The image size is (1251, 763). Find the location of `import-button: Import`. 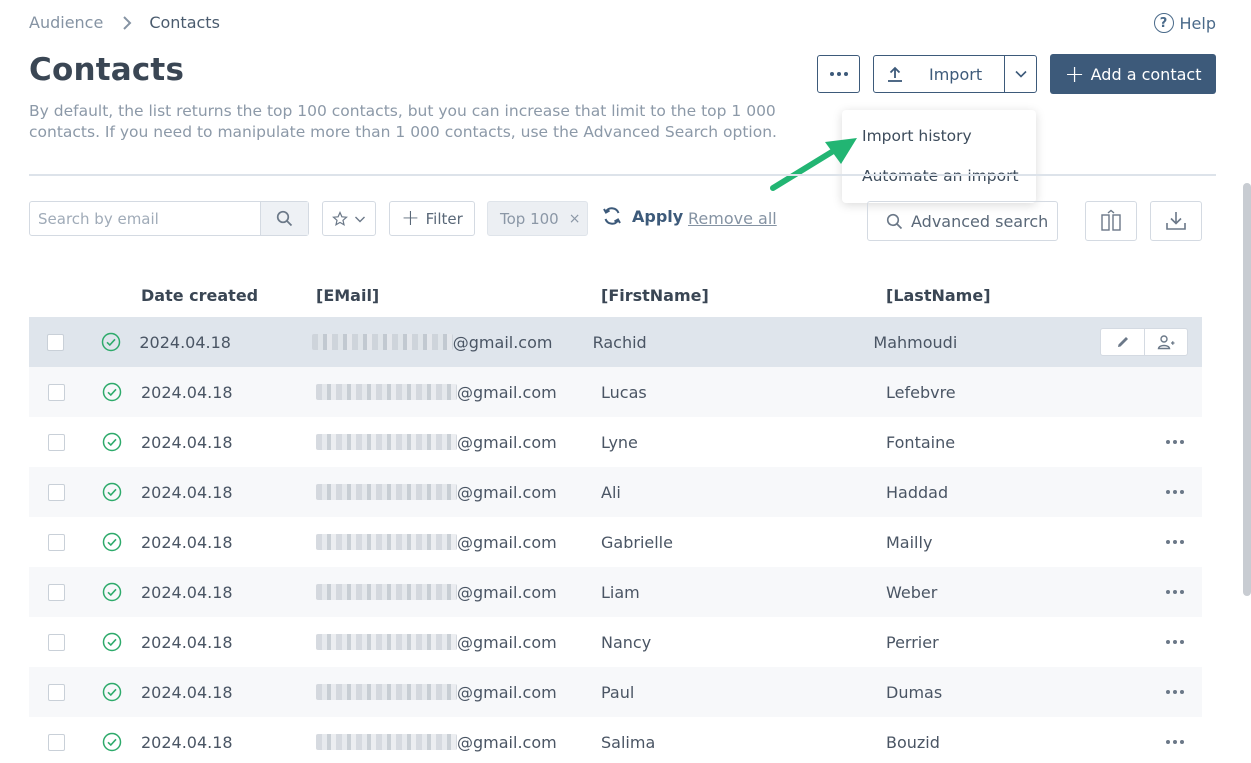

import-button: Import is located at coordinates (939, 74).